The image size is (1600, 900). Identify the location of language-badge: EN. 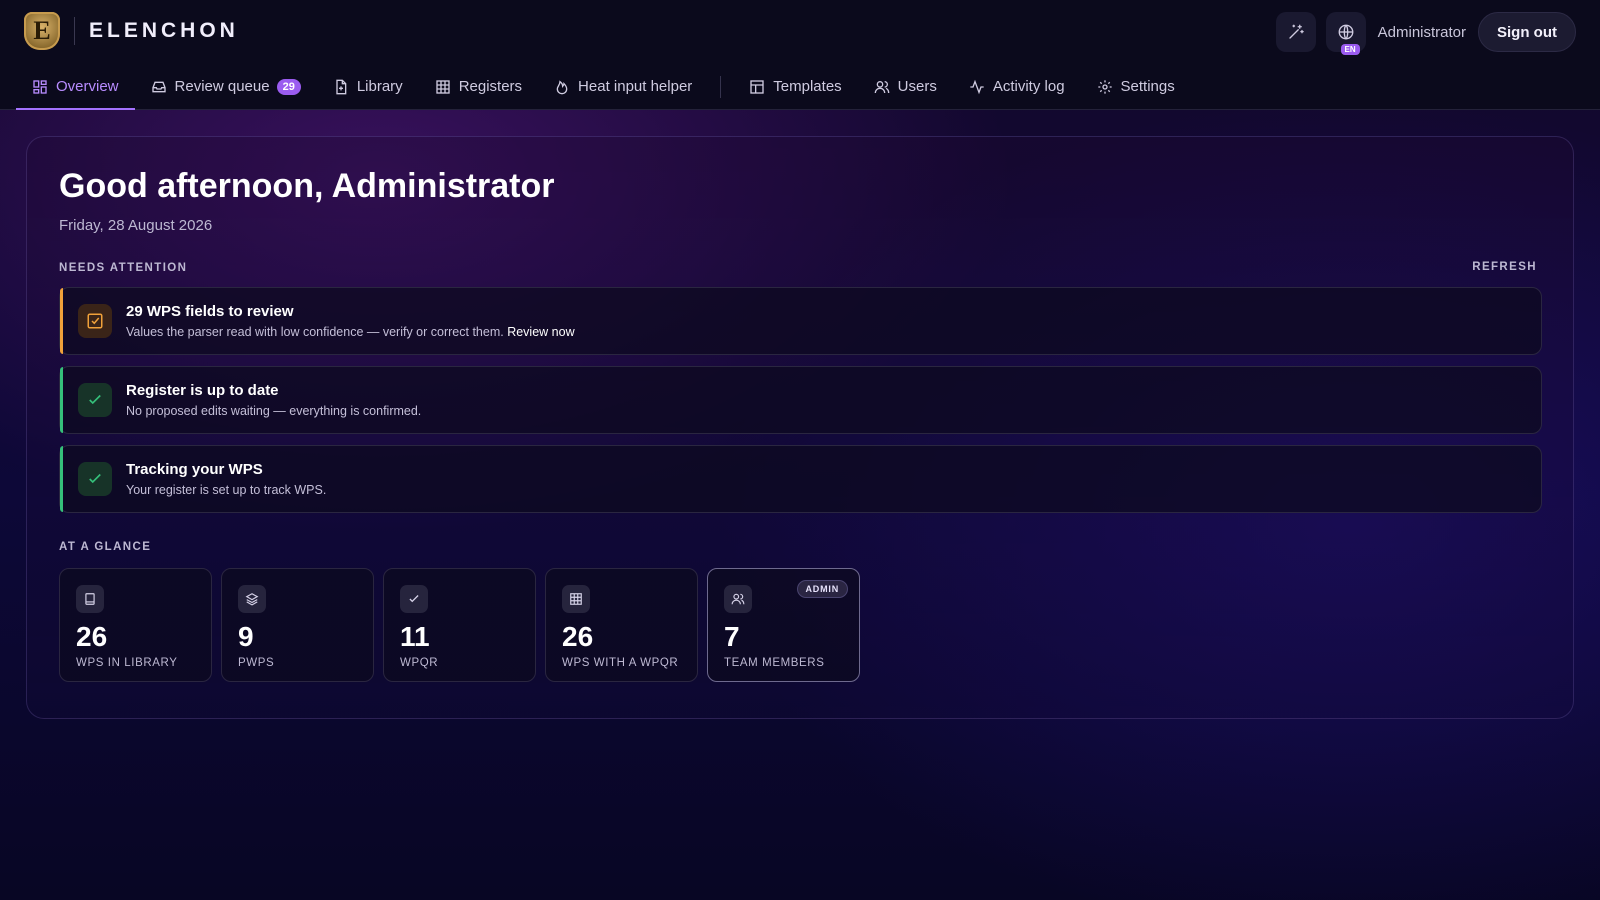
(1350, 49).